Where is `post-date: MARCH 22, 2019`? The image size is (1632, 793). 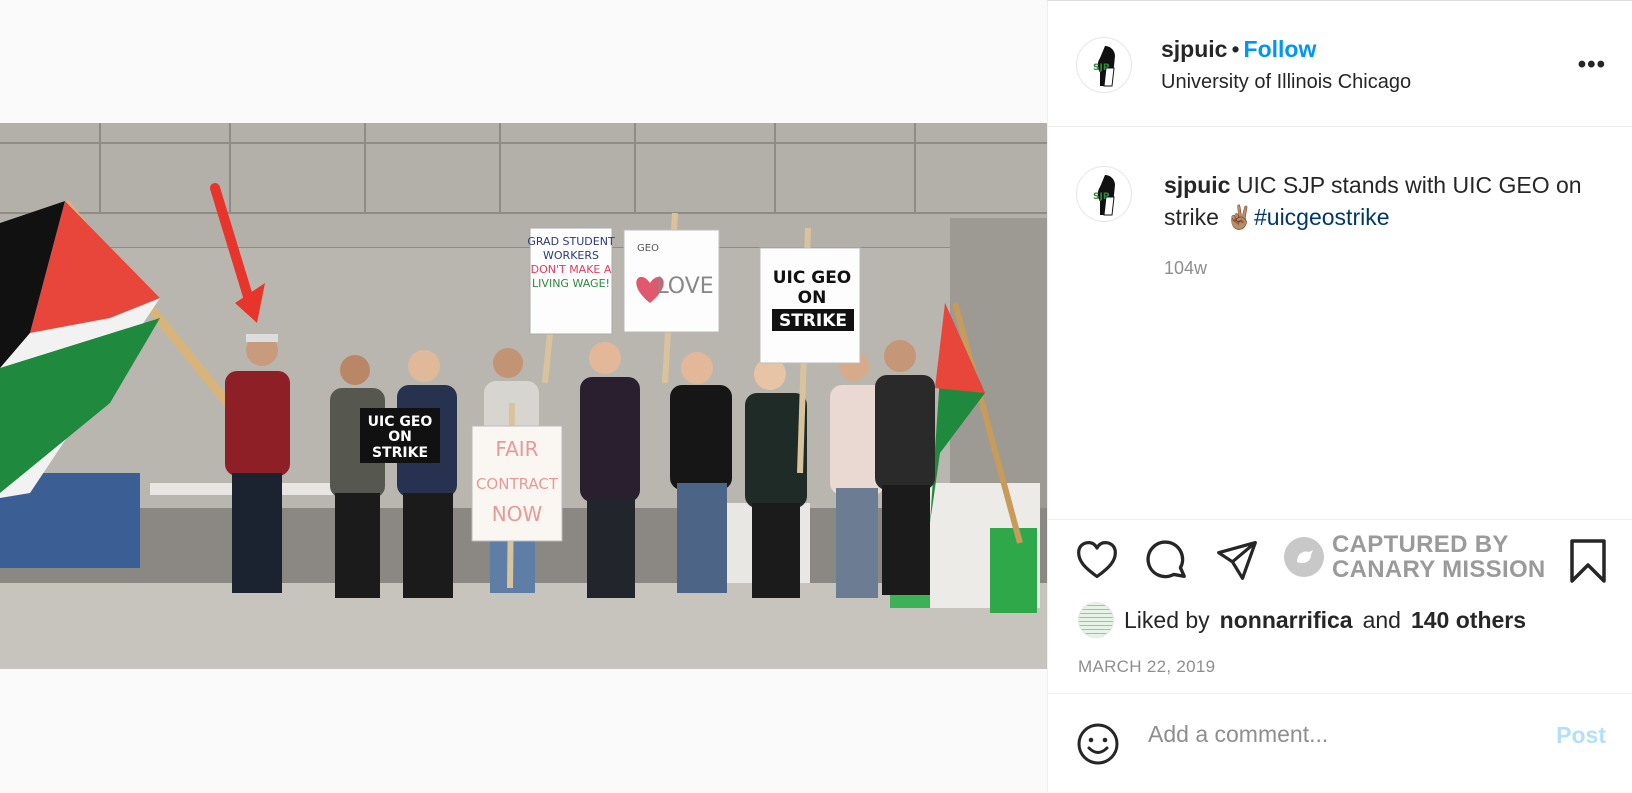 post-date: MARCH 22, 2019 is located at coordinates (1146, 667).